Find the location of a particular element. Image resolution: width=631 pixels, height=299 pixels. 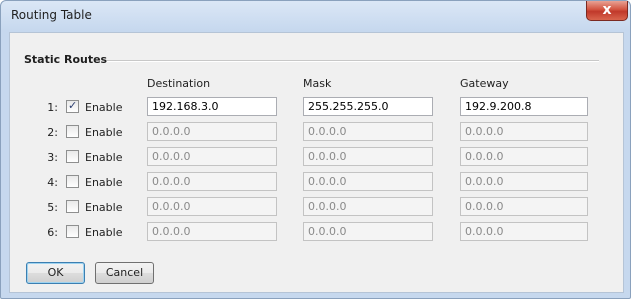

row-number: 4: is located at coordinates (52, 182).